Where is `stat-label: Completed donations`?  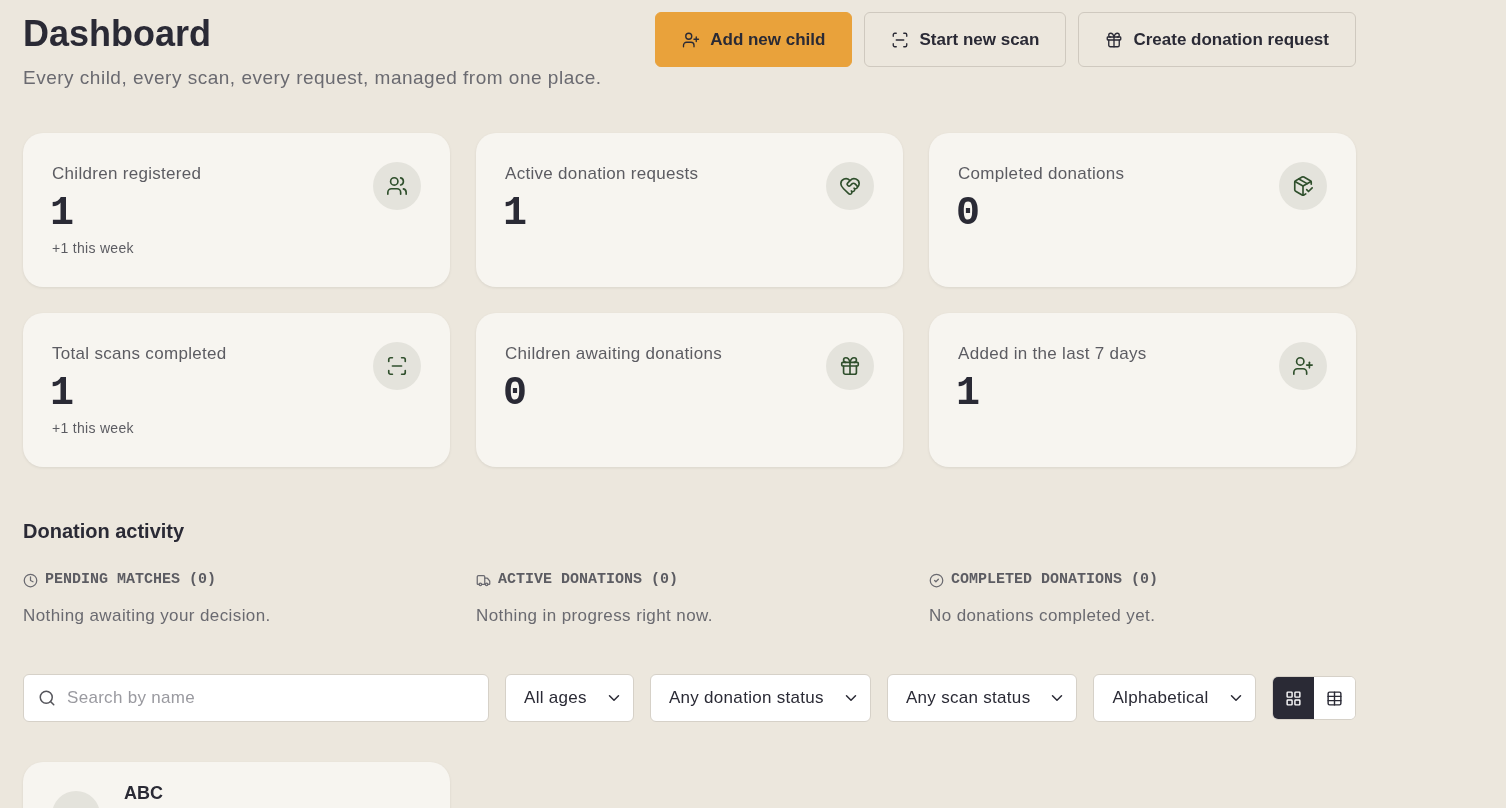 stat-label: Completed donations is located at coordinates (1041, 174).